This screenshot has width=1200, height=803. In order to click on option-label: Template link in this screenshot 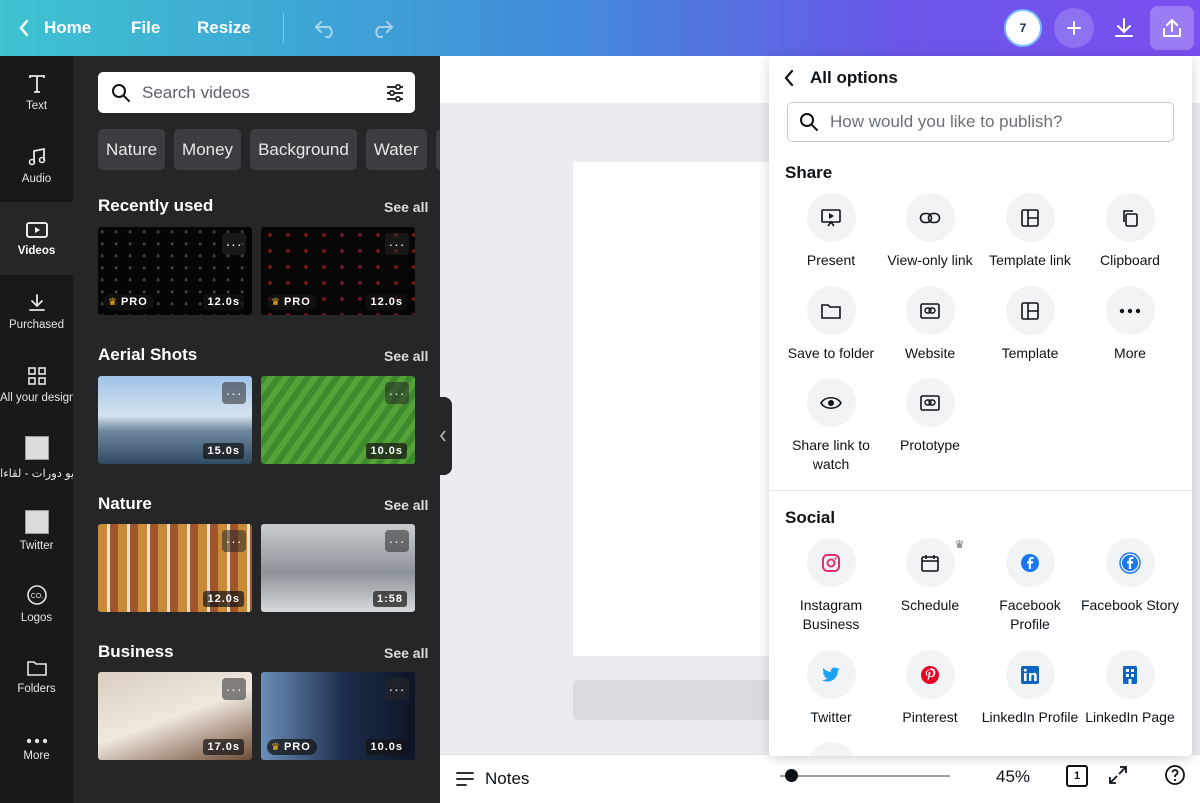, I will do `click(1030, 260)`.